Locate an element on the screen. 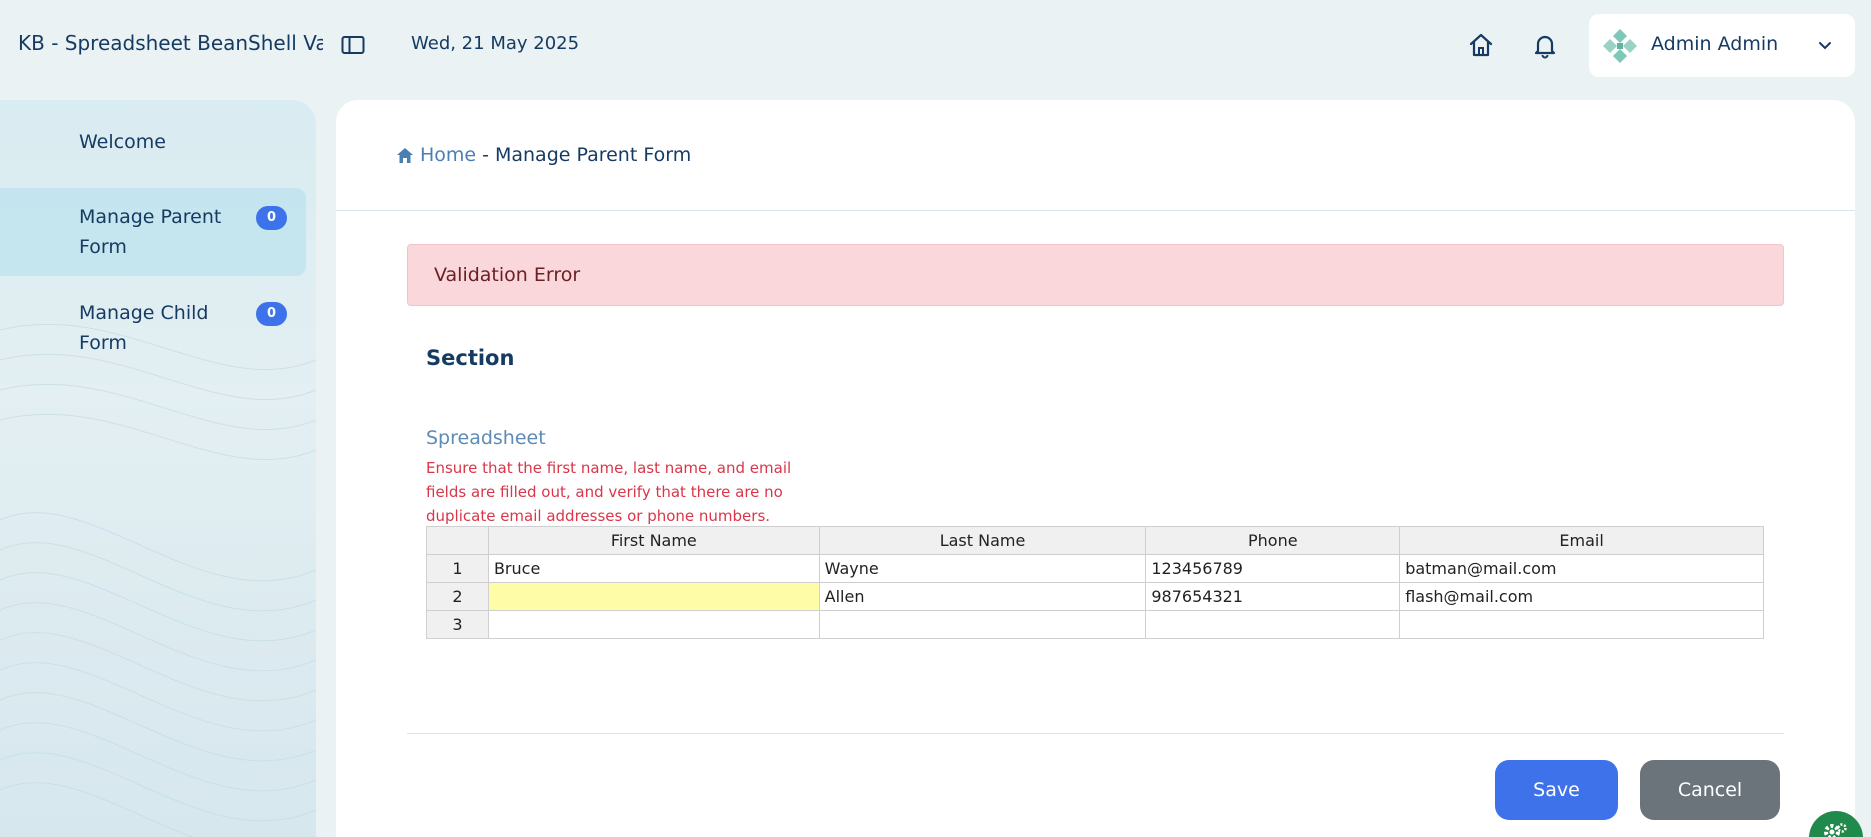 This screenshot has width=1871, height=837. bell-icon is located at coordinates (1545, 45).